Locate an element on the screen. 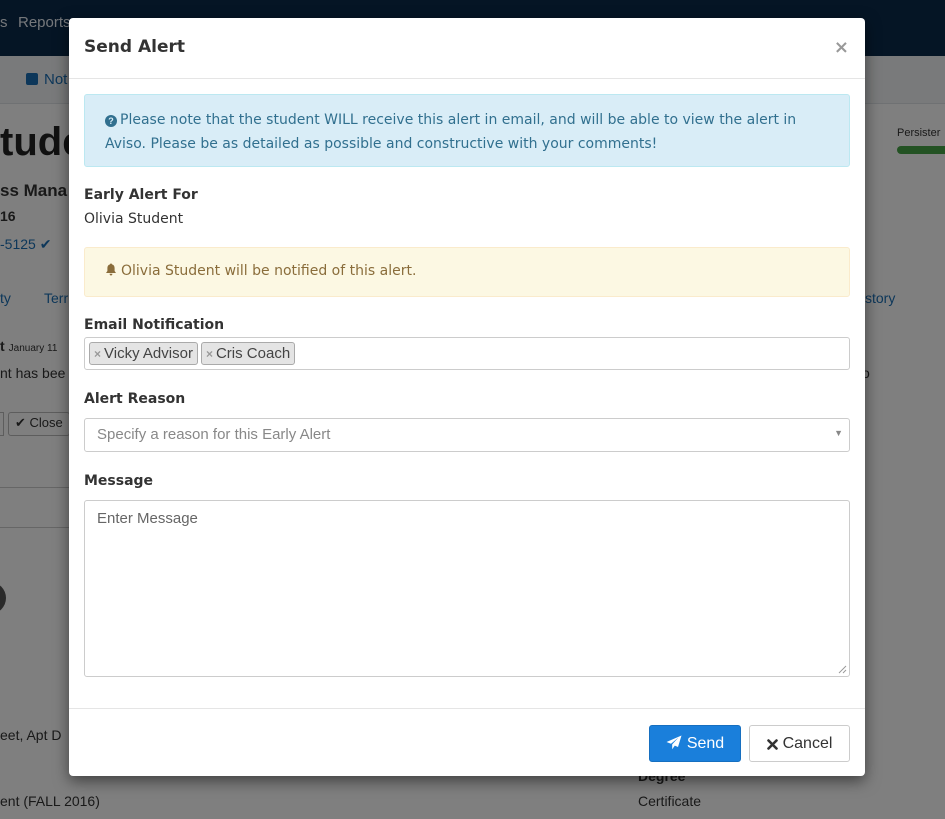 The height and width of the screenshot is (819, 945). early-alert-for-label: Early Alert For is located at coordinates (141, 195).